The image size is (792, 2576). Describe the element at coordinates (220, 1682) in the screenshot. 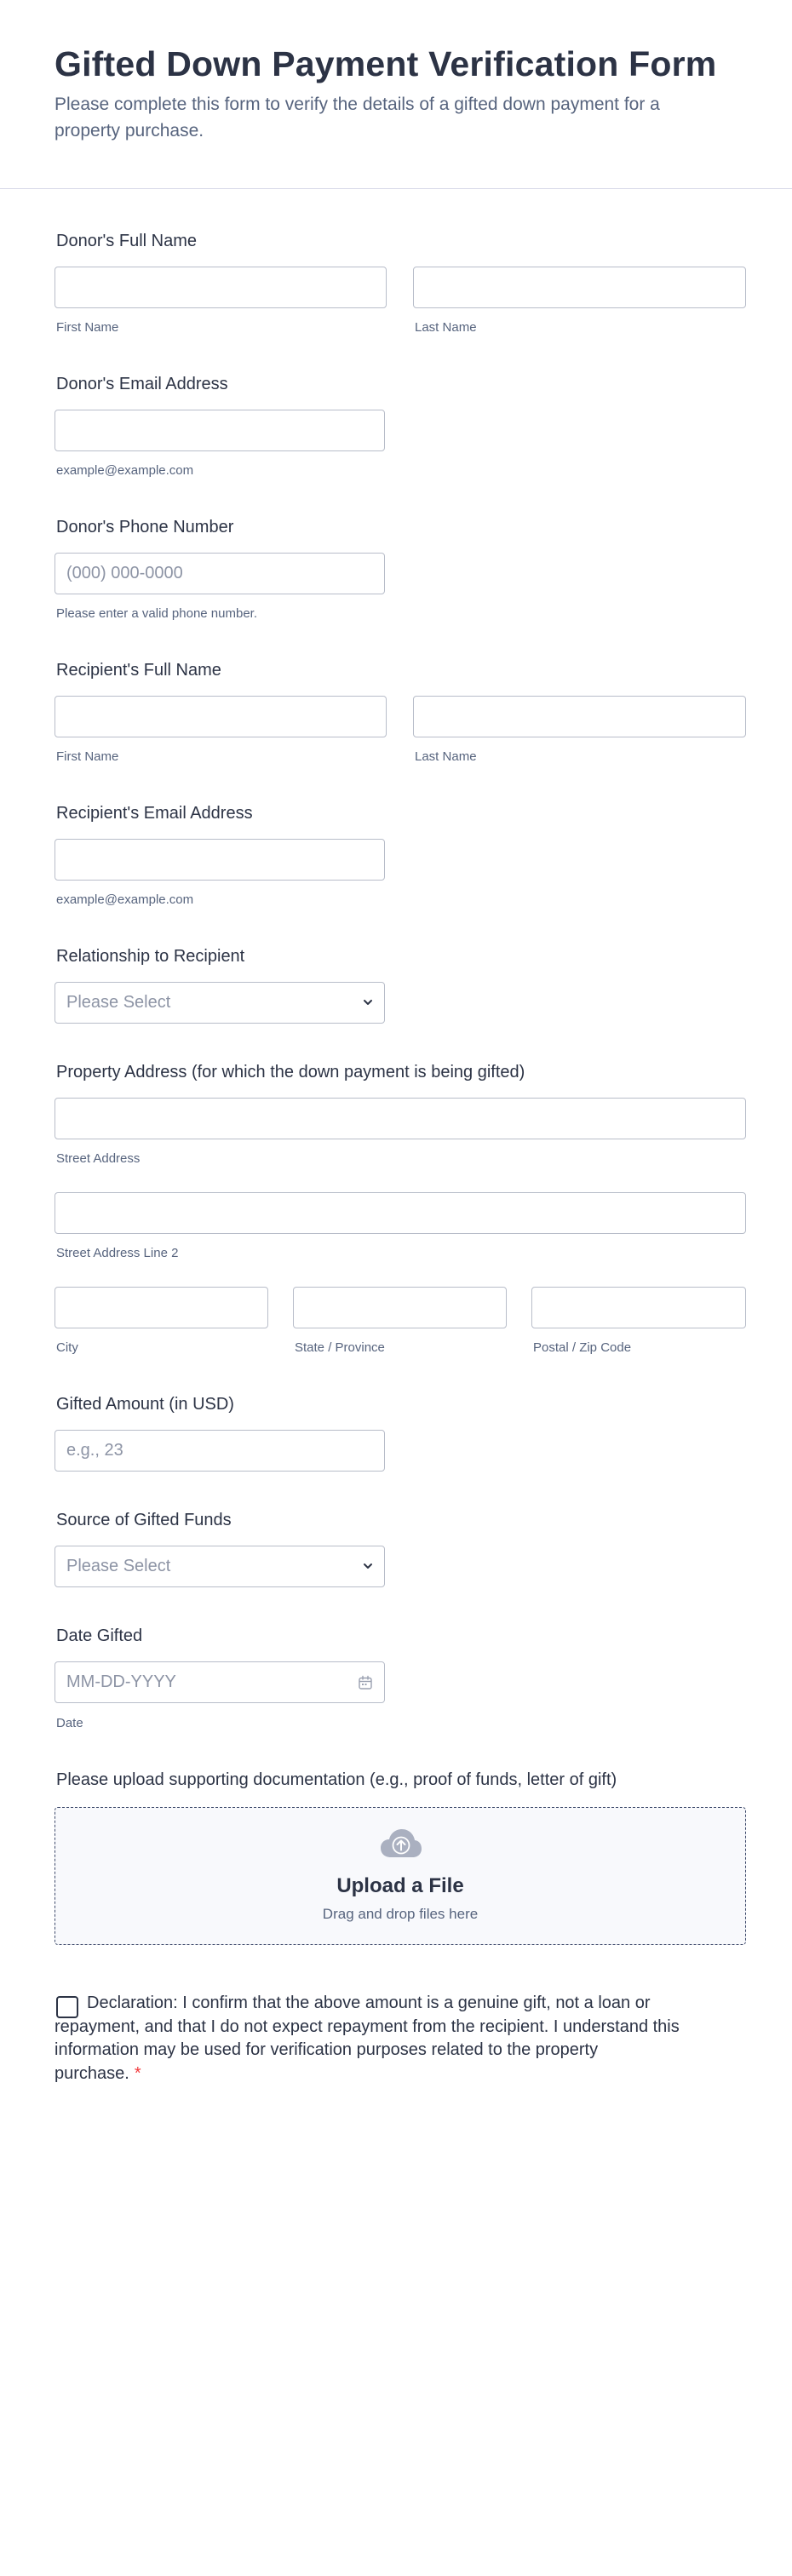

I see `date-input: MM-DD-YYYY` at that location.